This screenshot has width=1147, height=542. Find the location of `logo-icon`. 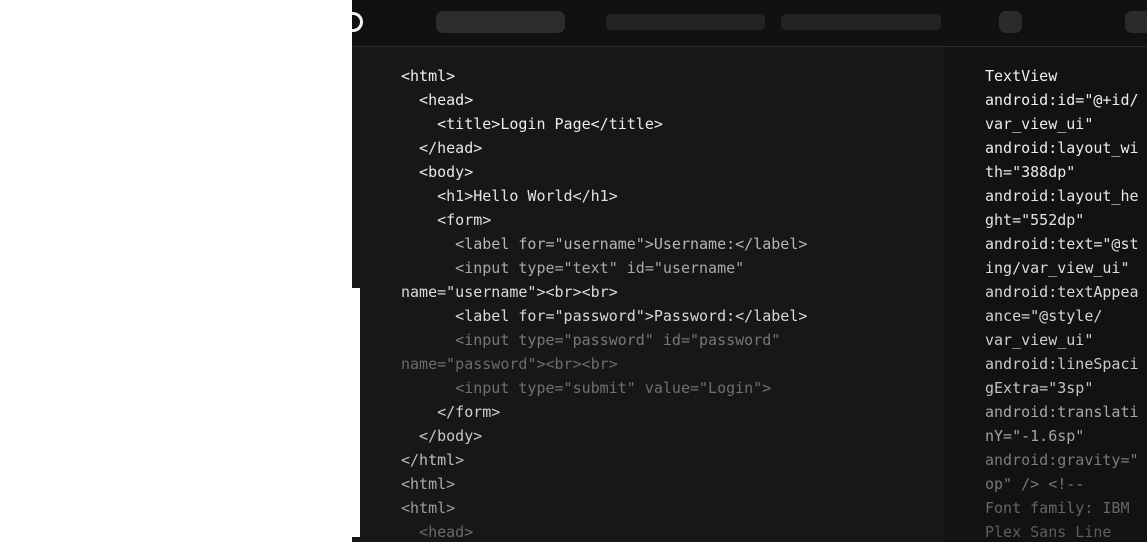

logo-icon is located at coordinates (357, 22).